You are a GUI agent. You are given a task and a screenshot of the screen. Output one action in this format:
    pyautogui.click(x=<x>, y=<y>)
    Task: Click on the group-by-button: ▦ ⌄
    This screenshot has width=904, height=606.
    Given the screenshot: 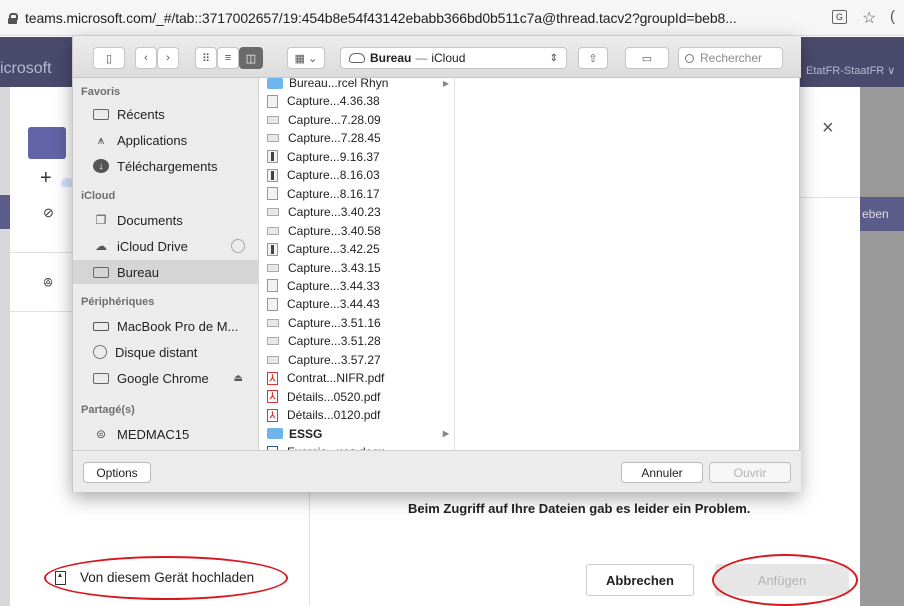 What is the action you would take?
    pyautogui.click(x=306, y=58)
    